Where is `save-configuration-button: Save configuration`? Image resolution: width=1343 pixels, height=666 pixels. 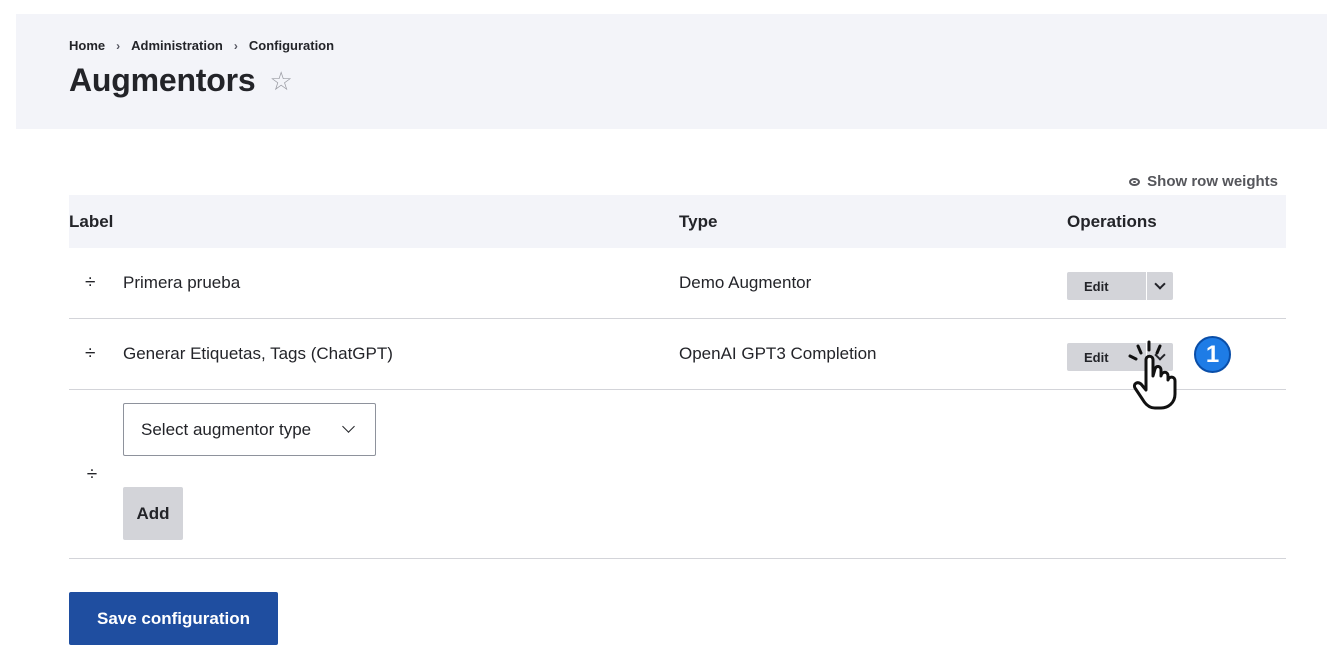 save-configuration-button: Save configuration is located at coordinates (173, 618).